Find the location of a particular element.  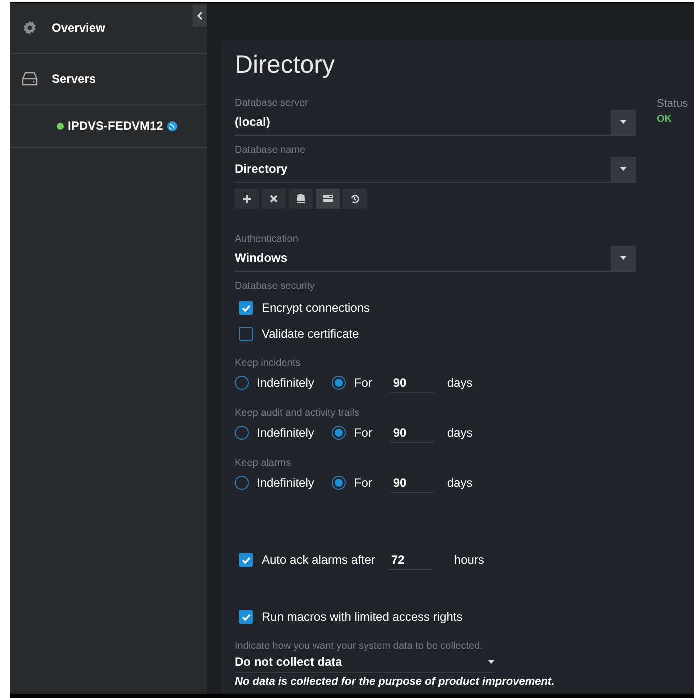

unit-label: hours is located at coordinates (469, 560).